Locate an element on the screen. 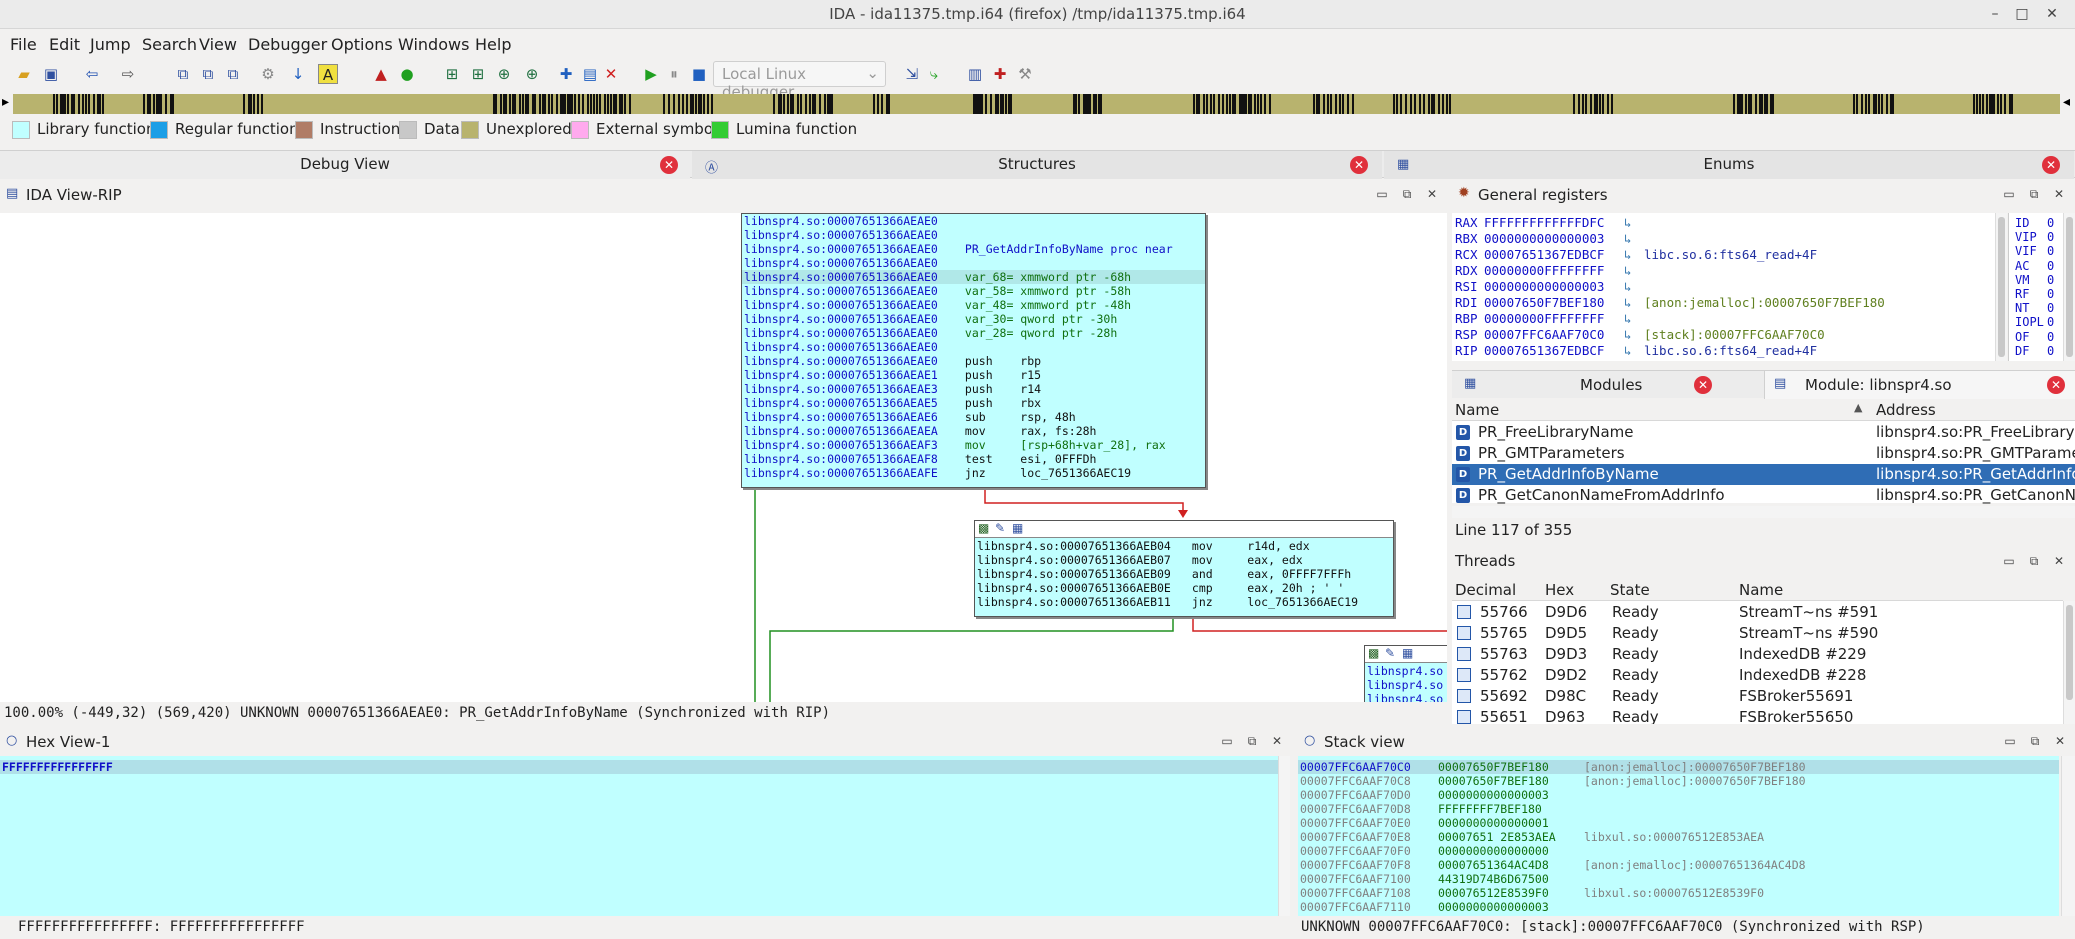 This screenshot has height=939, width=2075. node-3-rename-icon: ✎ is located at coordinates (1390, 653).